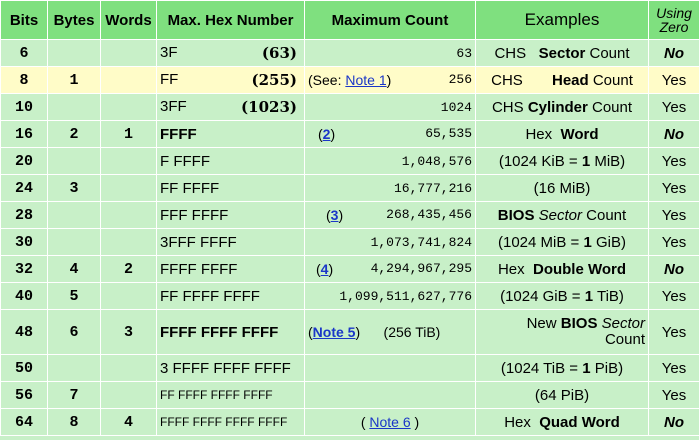 The width and height of the screenshot is (699, 440). What do you see at coordinates (673, 20) in the screenshot?
I see `header-using-zero: Using Zero` at bounding box center [673, 20].